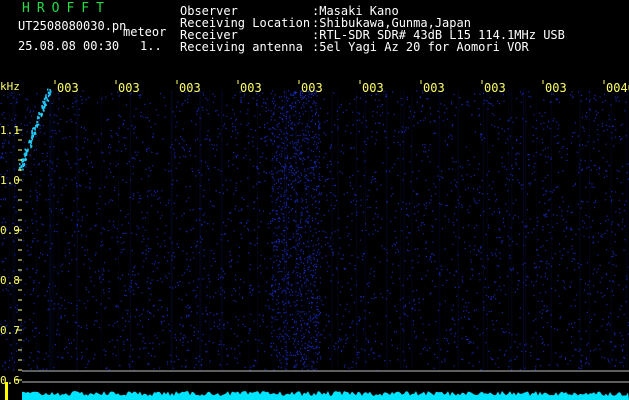  Describe the element at coordinates (145, 32) in the screenshot. I see `event-type: meteor` at that location.